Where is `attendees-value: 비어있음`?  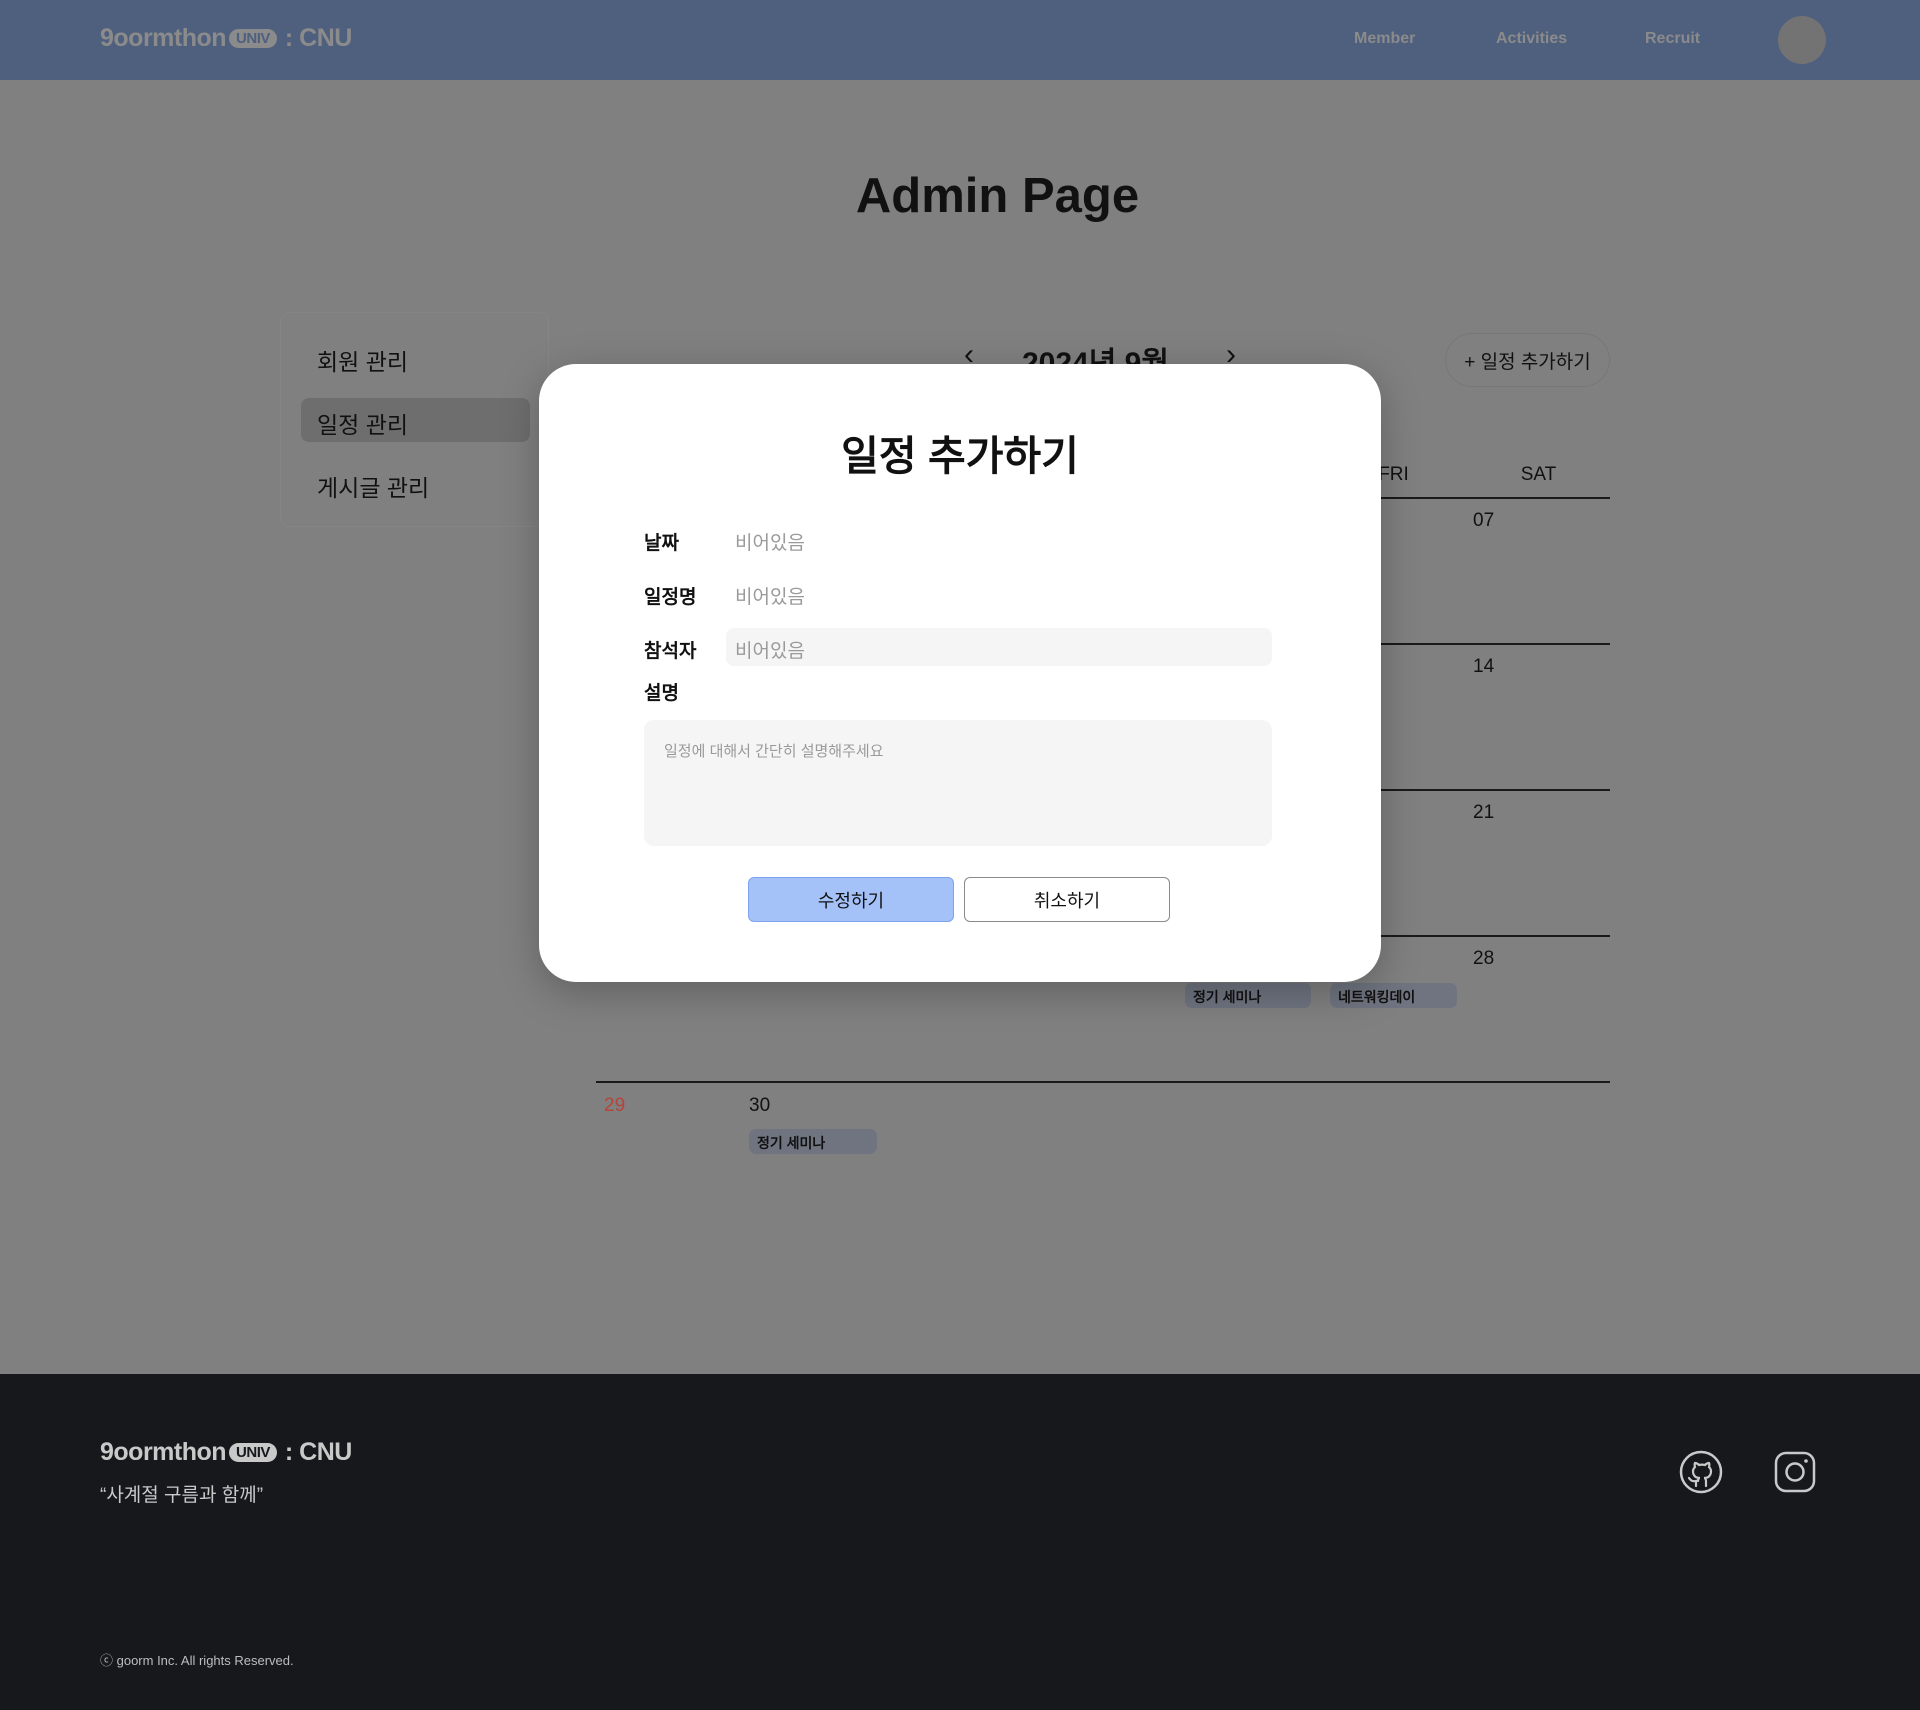
attendees-value: 비어있음 is located at coordinates (770, 649).